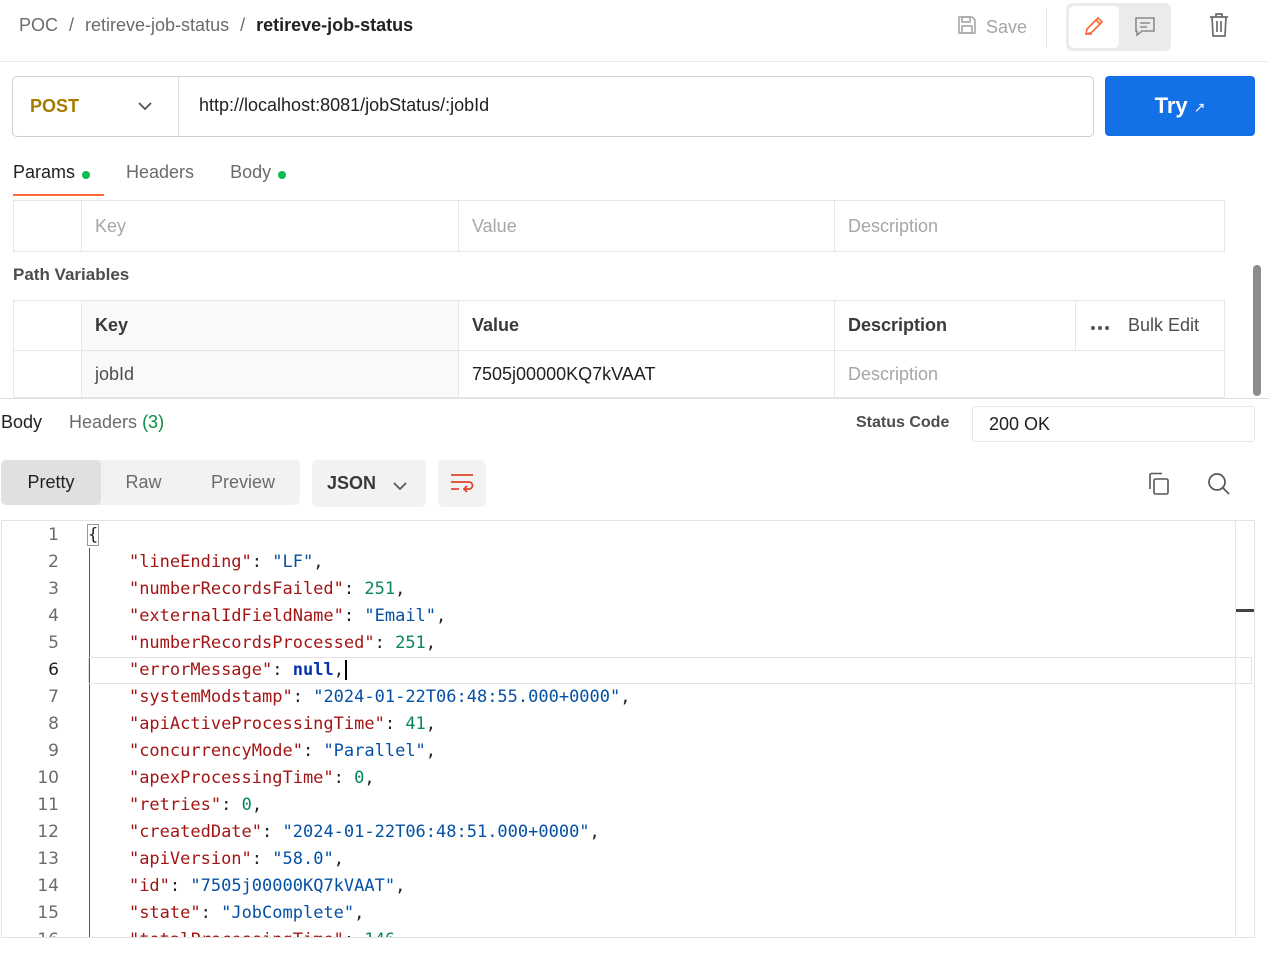 This screenshot has width=1269, height=953. Describe the element at coordinates (53, 535) in the screenshot. I see `line-number: 1` at that location.